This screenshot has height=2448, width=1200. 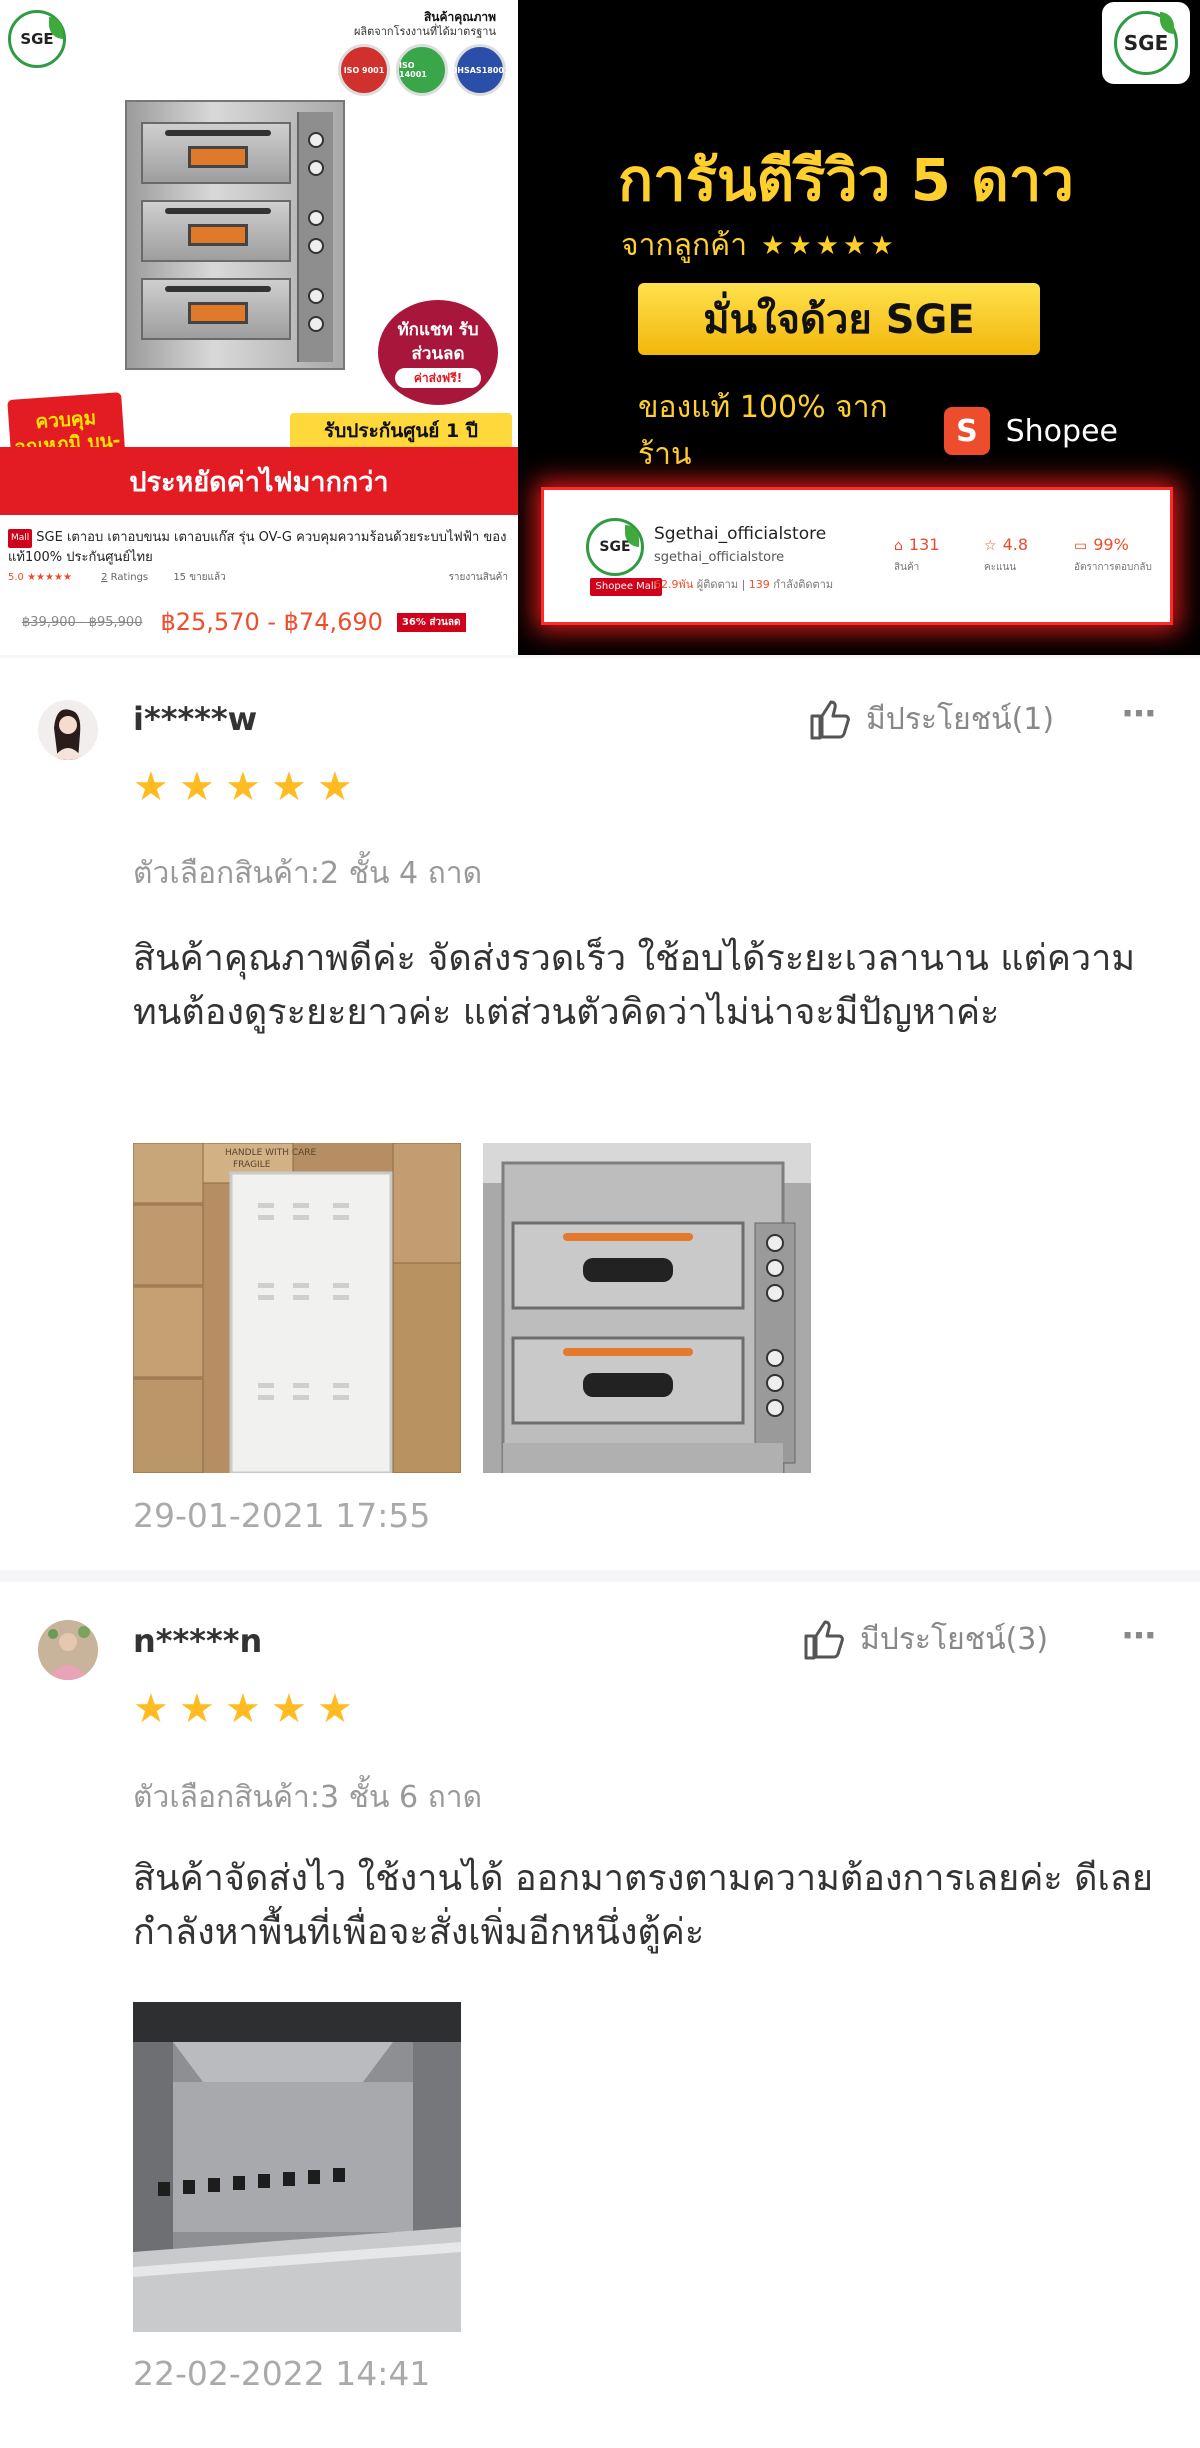 I want to click on oven-image, so click(x=235, y=235).